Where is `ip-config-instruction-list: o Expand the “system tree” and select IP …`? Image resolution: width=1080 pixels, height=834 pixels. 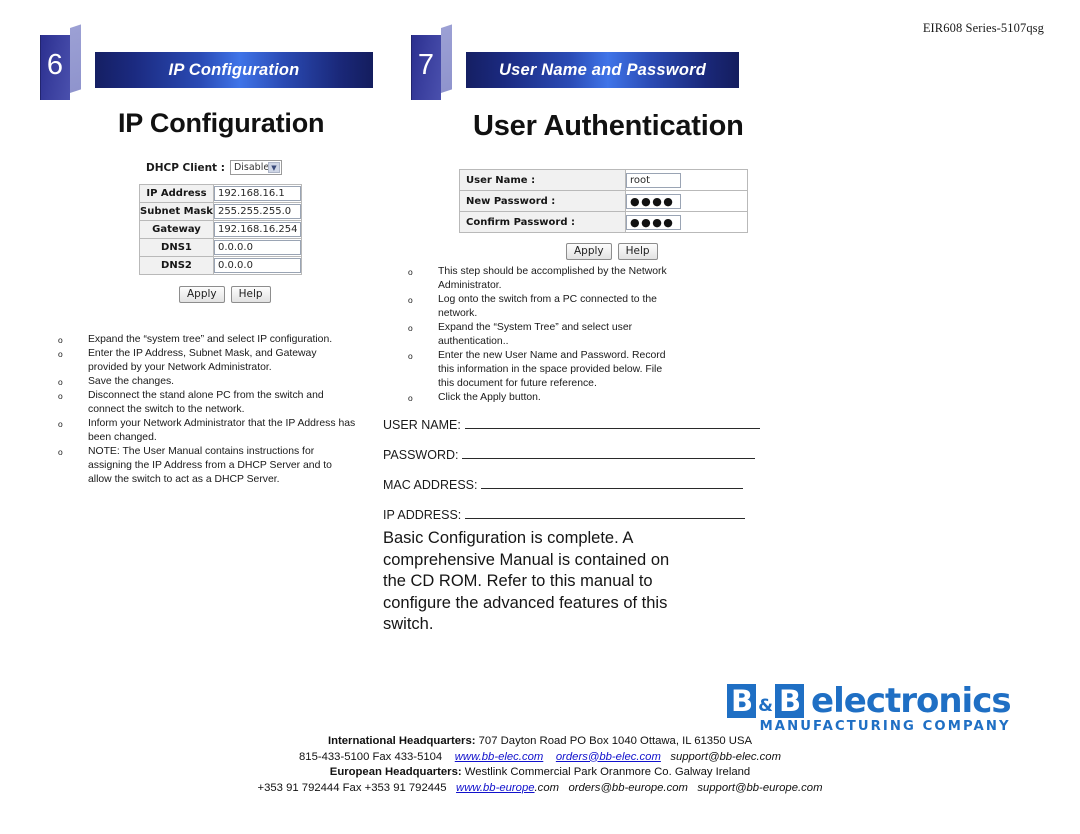
ip-config-instruction-list: o Expand the “system tree” and select IP … is located at coordinates (208, 410).